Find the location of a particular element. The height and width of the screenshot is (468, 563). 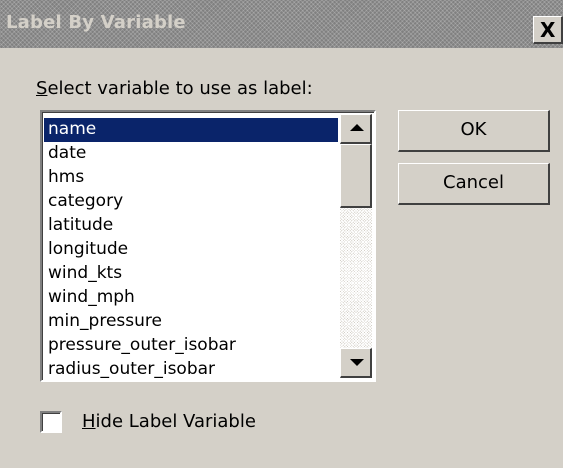

scroll-up-button is located at coordinates (356, 129).